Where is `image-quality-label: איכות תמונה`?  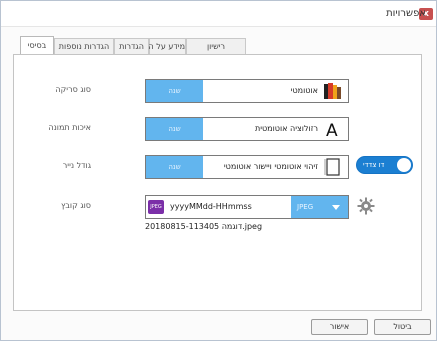 image-quality-label: איכות תמונה is located at coordinates (69, 127).